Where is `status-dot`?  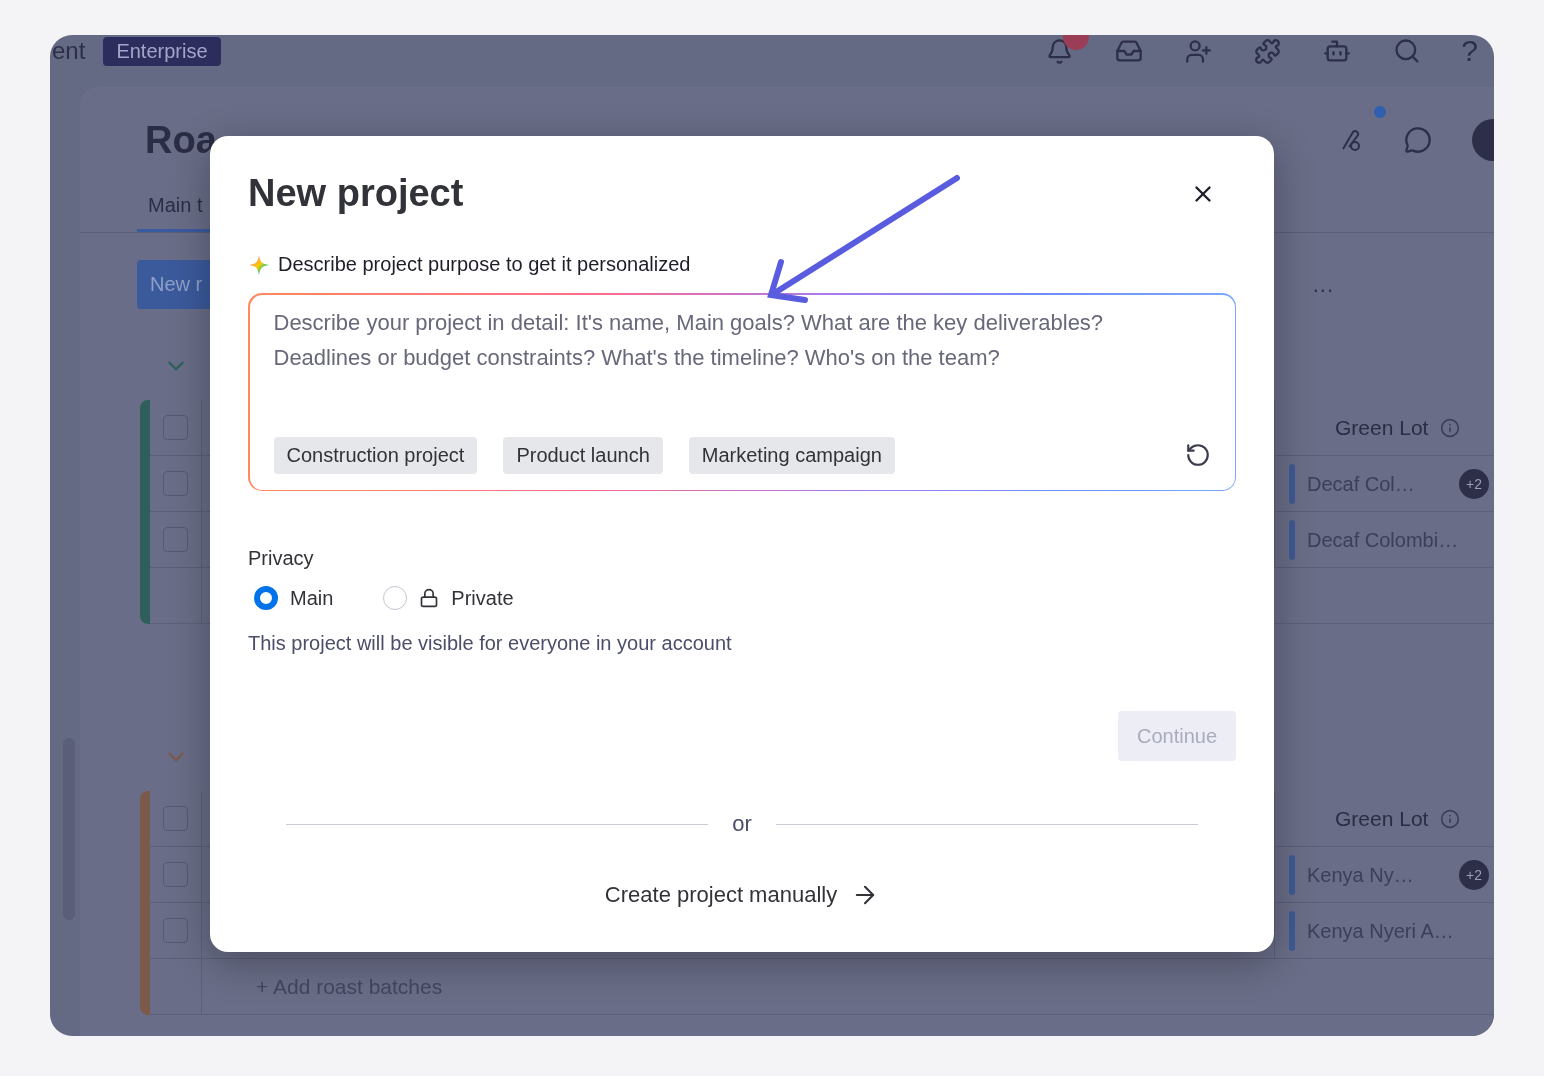 status-dot is located at coordinates (1380, 112).